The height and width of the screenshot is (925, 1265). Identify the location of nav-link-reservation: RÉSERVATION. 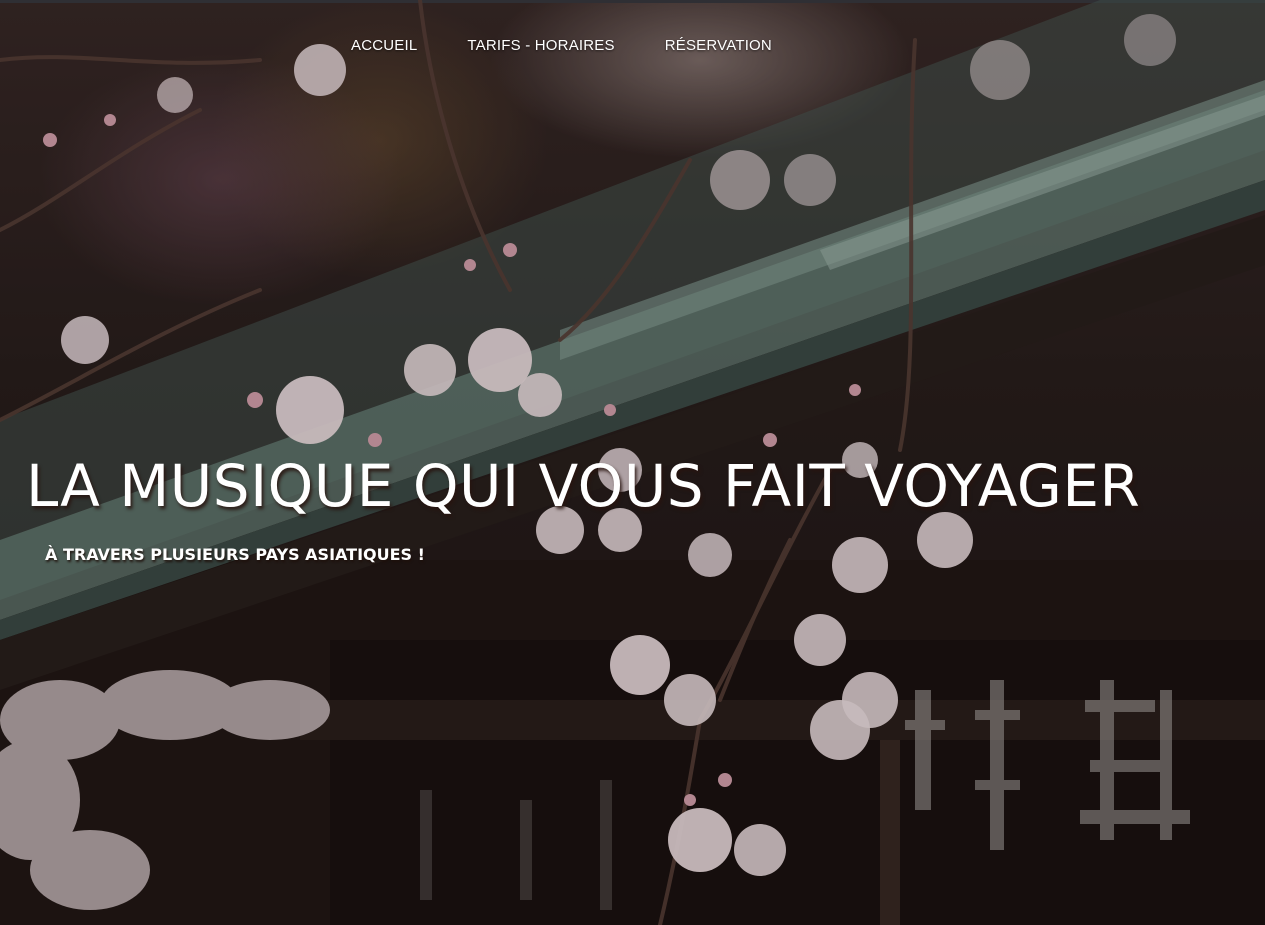
(718, 45).